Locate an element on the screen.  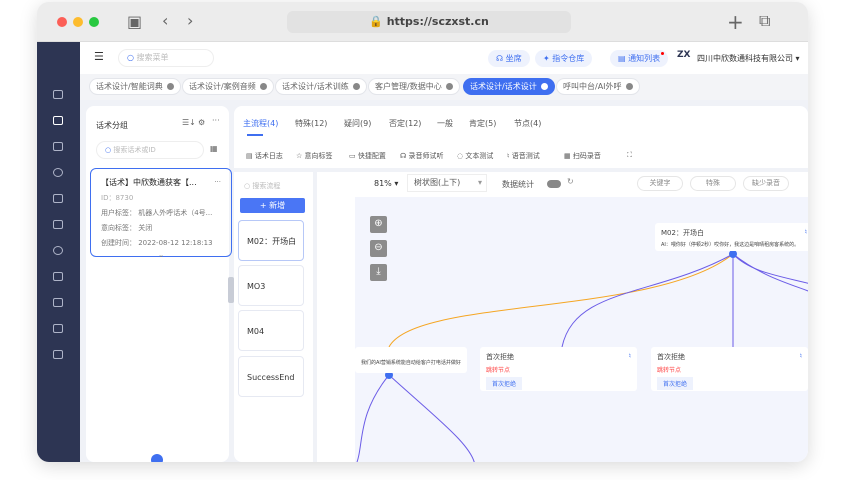
layout-value: 树状图(上下) is located at coordinates (437, 182).